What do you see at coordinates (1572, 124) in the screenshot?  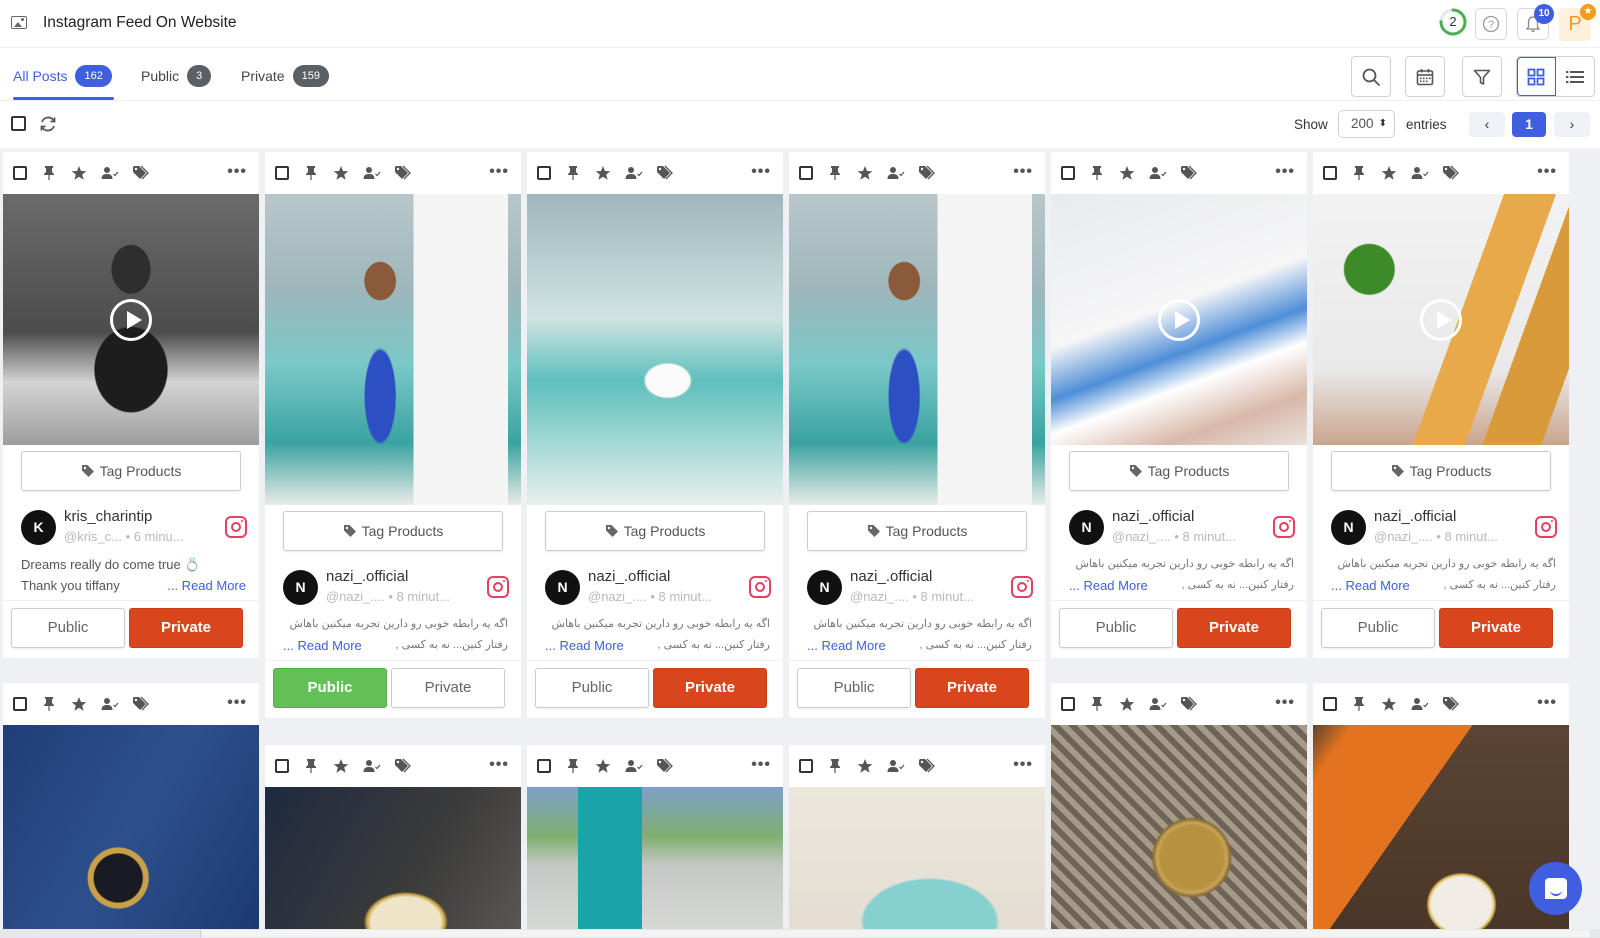 I see `next-page-button: ›` at bounding box center [1572, 124].